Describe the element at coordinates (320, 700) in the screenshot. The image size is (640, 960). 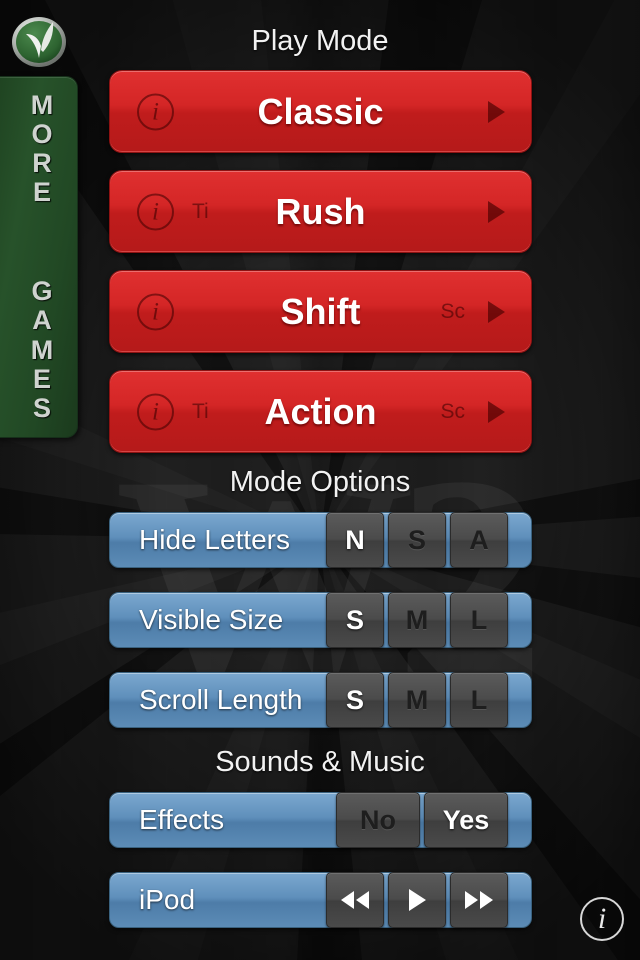
I see `option-row-scroll-length: Scroll Length S M L` at that location.